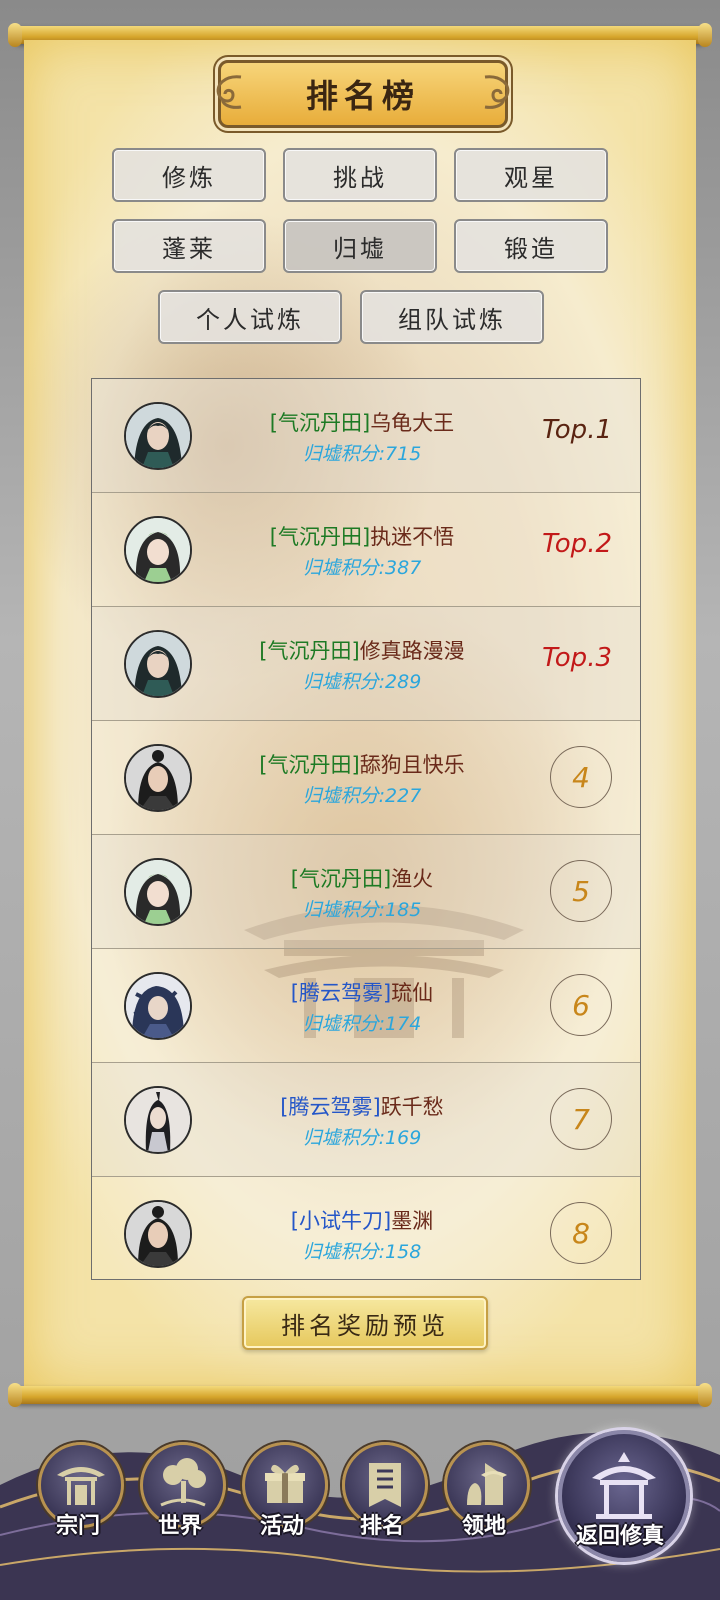 This screenshot has height=1600, width=720. I want to click on rank-badge: 6, so click(581, 1005).